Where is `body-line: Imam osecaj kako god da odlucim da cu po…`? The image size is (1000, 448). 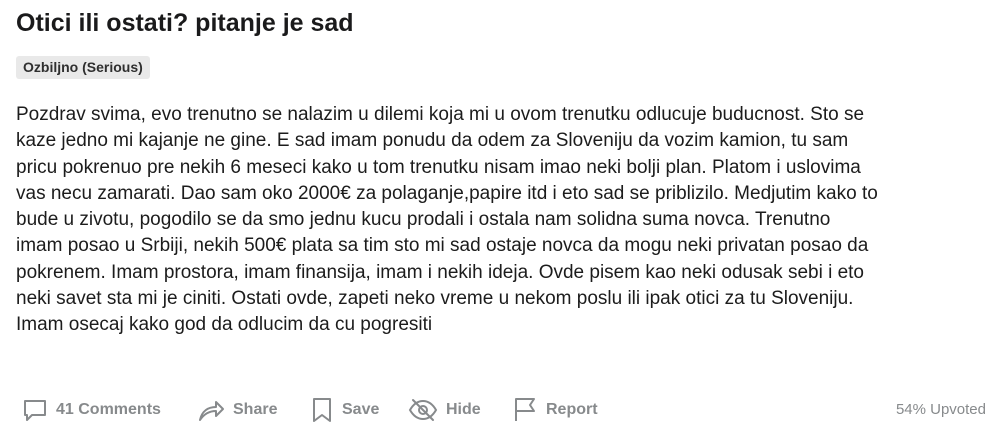
body-line: Imam osecaj kako god da odlucim da cu po… is located at coordinates (224, 325).